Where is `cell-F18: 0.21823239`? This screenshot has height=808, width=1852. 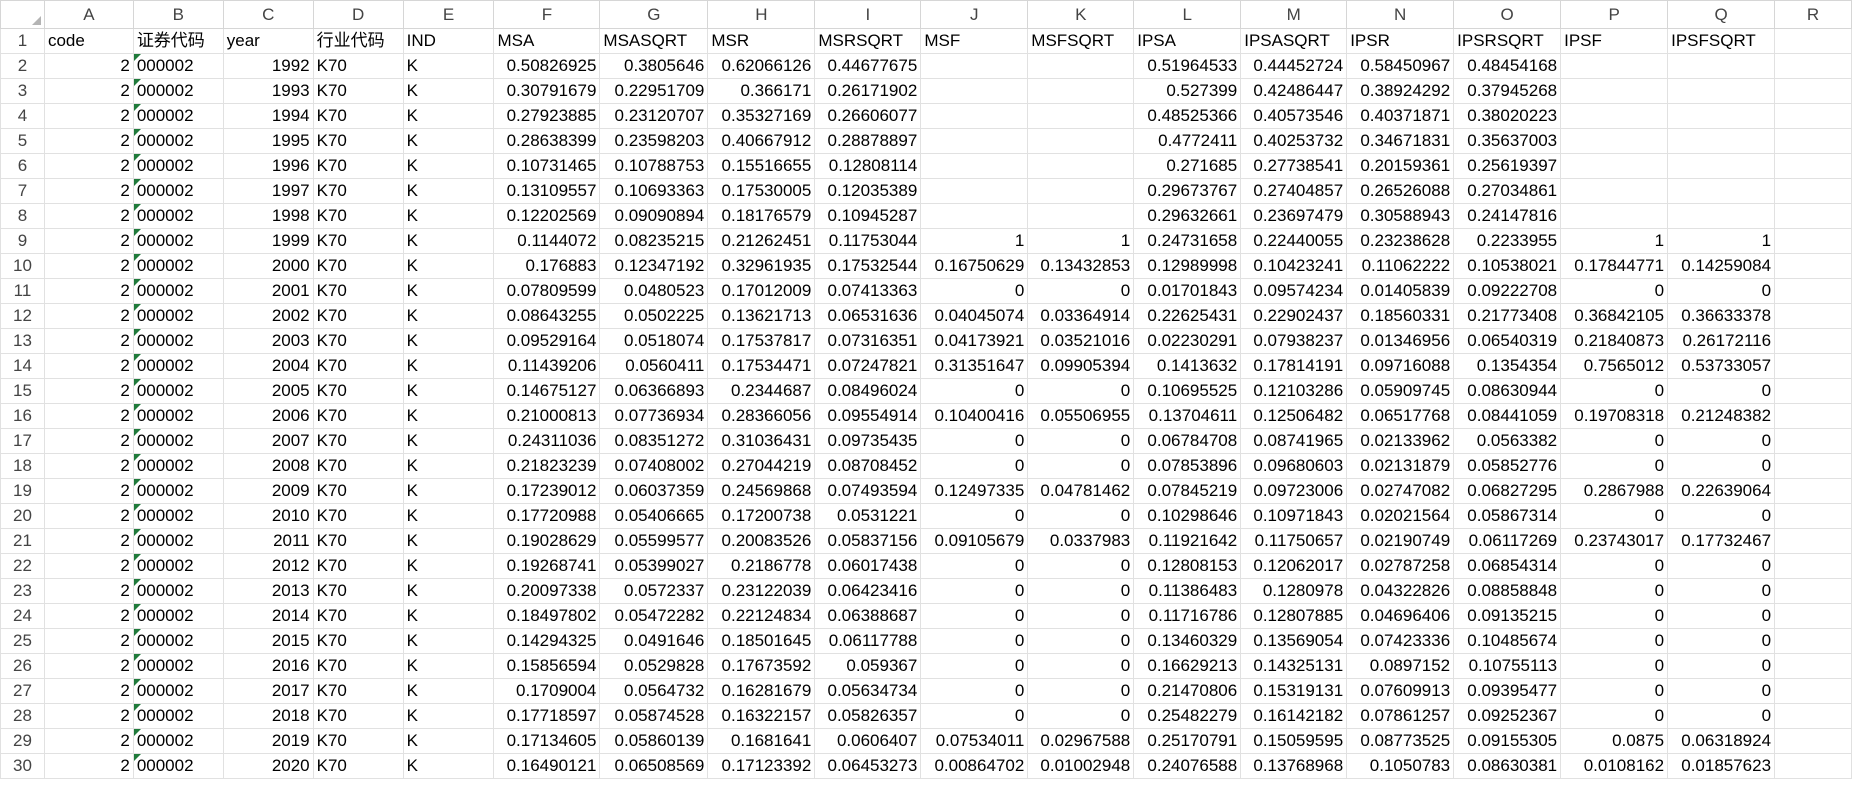 cell-F18: 0.21823239 is located at coordinates (547, 466).